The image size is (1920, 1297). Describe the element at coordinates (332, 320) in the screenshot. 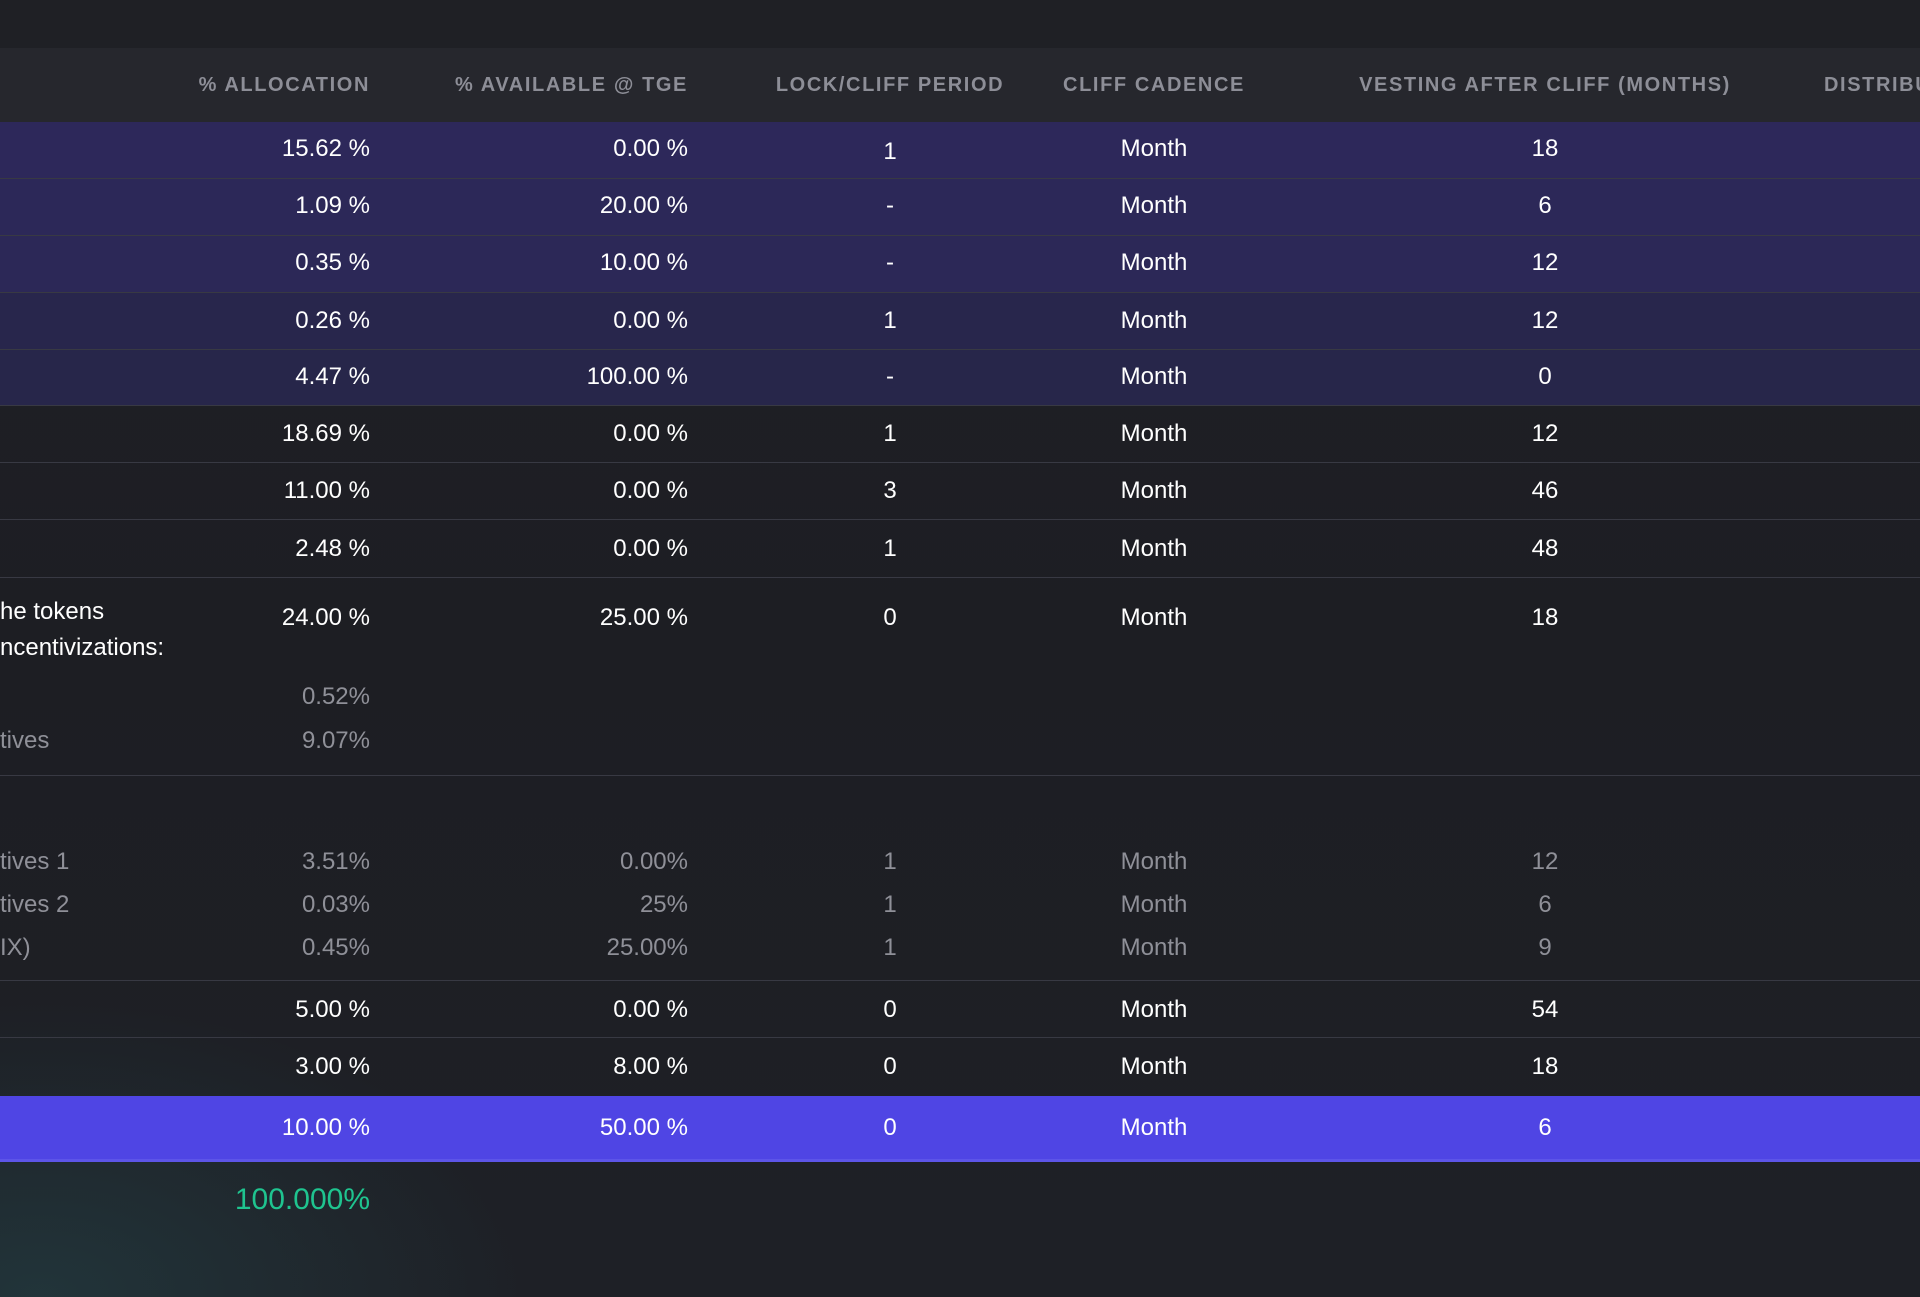

I see `cell-allocation: 0.26 %` at that location.